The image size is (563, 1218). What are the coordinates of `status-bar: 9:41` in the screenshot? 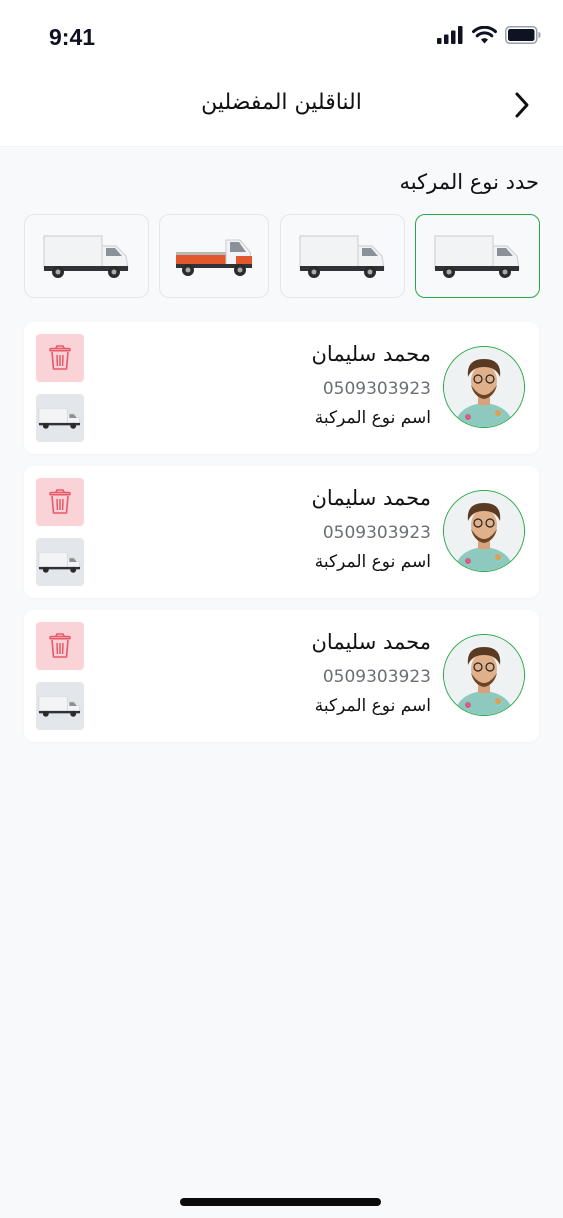 It's located at (281, 35).